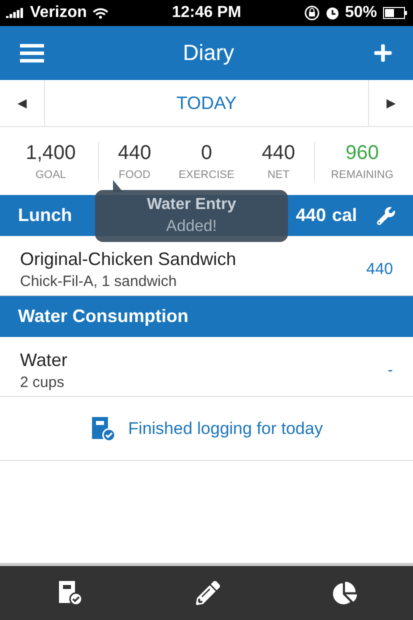 This screenshot has width=413, height=620. What do you see at coordinates (50, 174) in the screenshot?
I see `stat-label: GOAL` at bounding box center [50, 174].